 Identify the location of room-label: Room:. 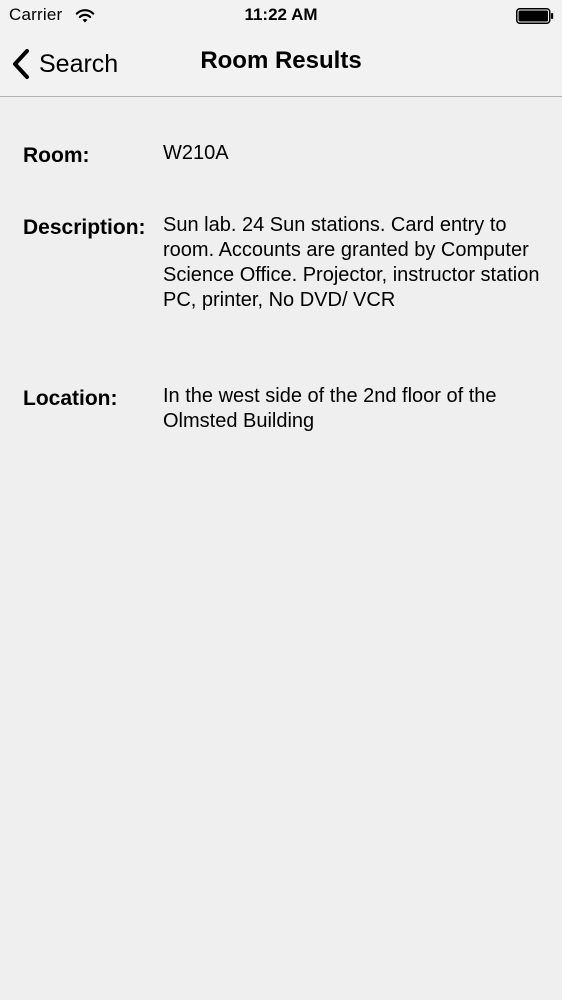
(56, 155).